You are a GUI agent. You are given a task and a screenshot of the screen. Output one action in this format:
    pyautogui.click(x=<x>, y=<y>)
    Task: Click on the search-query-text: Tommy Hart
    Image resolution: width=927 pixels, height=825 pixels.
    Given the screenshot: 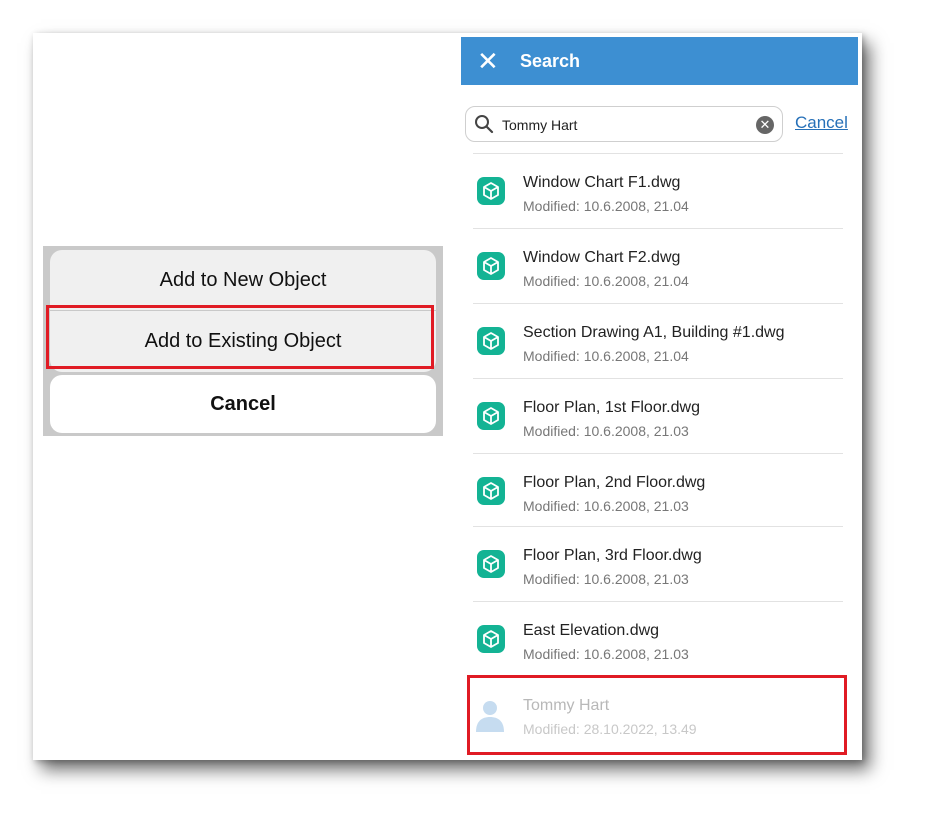 What is the action you would take?
    pyautogui.click(x=540, y=125)
    